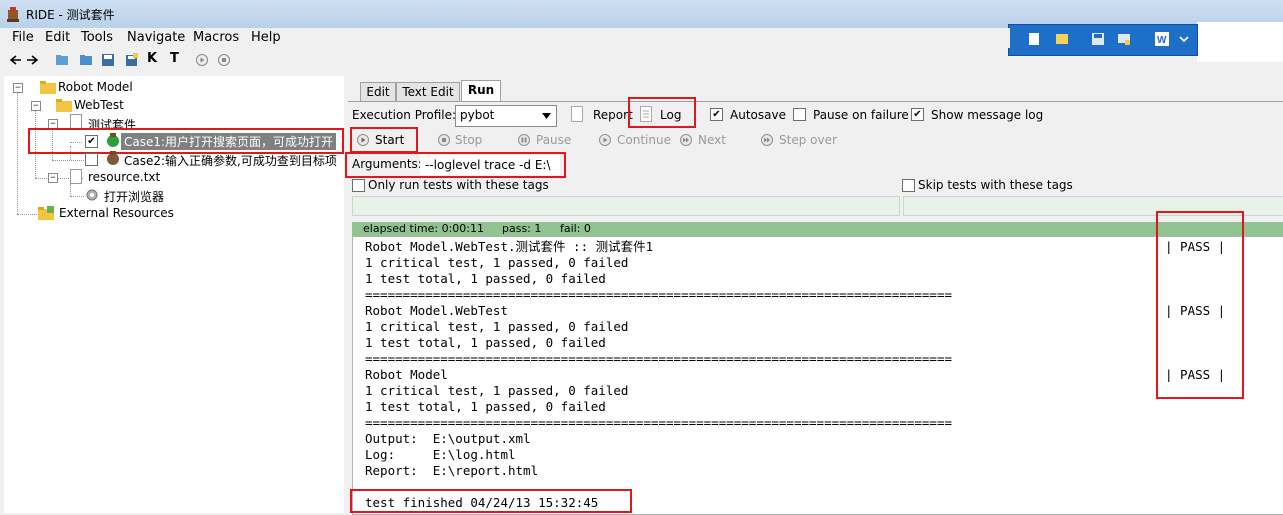 This screenshot has height=515, width=1283. I want to click on step-over-button: Step over, so click(808, 140).